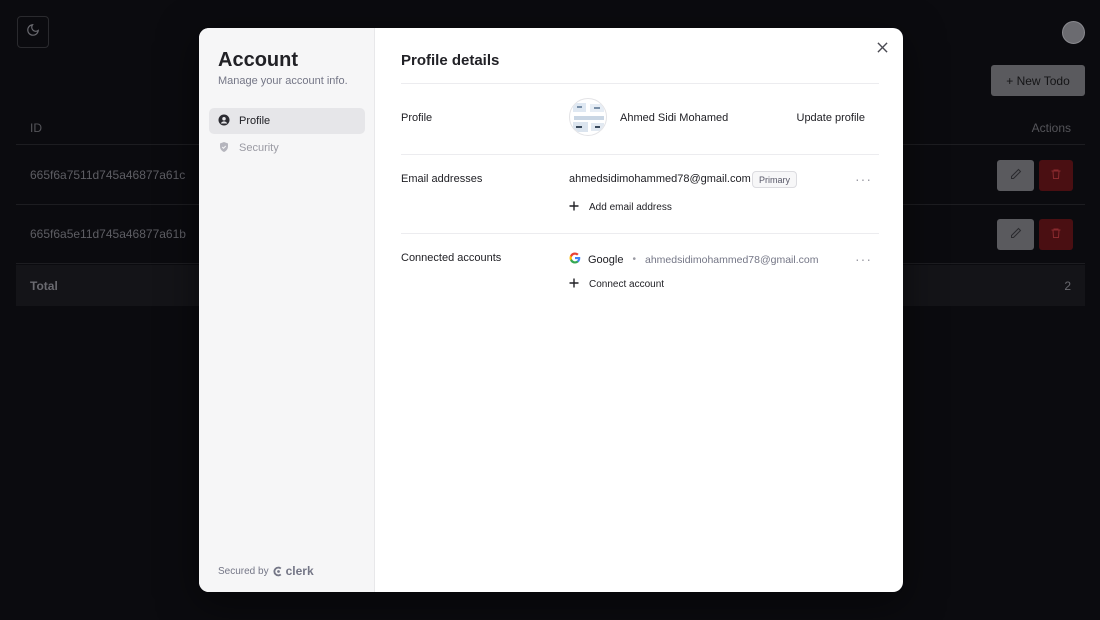 The image size is (1100, 620). I want to click on theme-toggle-button, so click(33, 32).